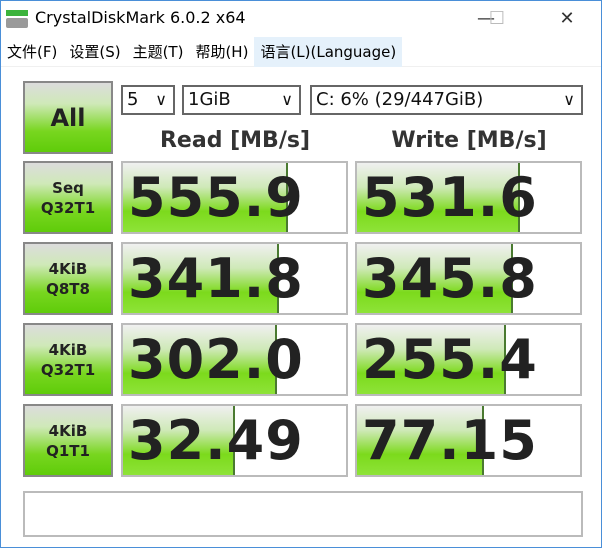  Describe the element at coordinates (450, 197) in the screenshot. I see `write-value: 531.6` at that location.